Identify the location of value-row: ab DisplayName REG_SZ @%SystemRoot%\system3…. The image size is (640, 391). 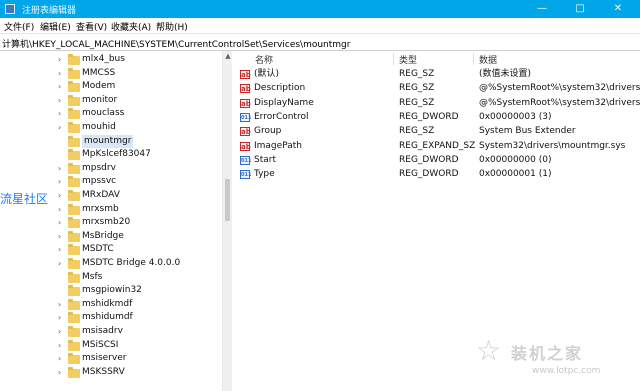
(436, 103).